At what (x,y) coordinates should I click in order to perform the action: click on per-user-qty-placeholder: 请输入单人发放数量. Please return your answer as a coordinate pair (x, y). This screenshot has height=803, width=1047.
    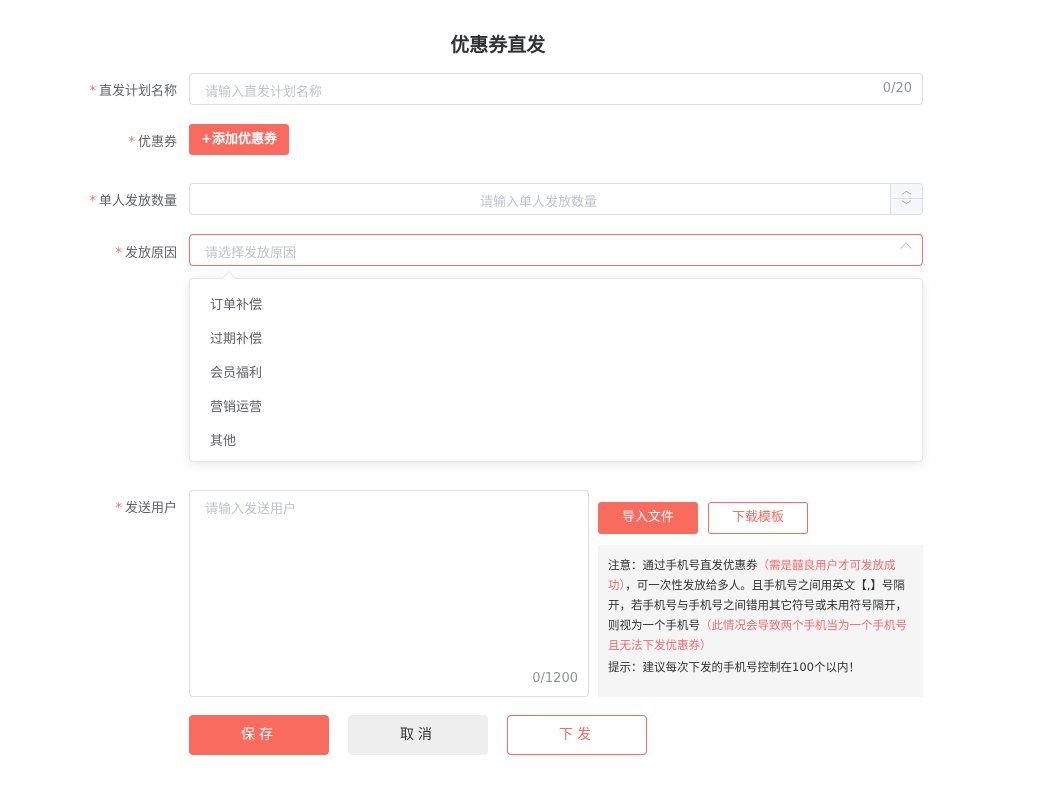
    Looking at the image, I should click on (539, 202).